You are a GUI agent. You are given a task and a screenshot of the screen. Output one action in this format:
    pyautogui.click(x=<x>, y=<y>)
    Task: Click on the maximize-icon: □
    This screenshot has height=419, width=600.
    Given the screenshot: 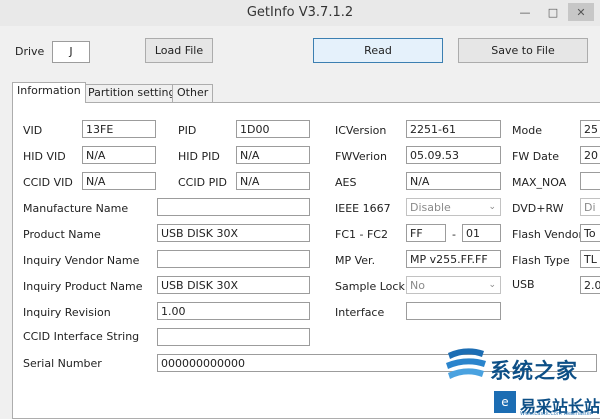 What is the action you would take?
    pyautogui.click(x=553, y=12)
    